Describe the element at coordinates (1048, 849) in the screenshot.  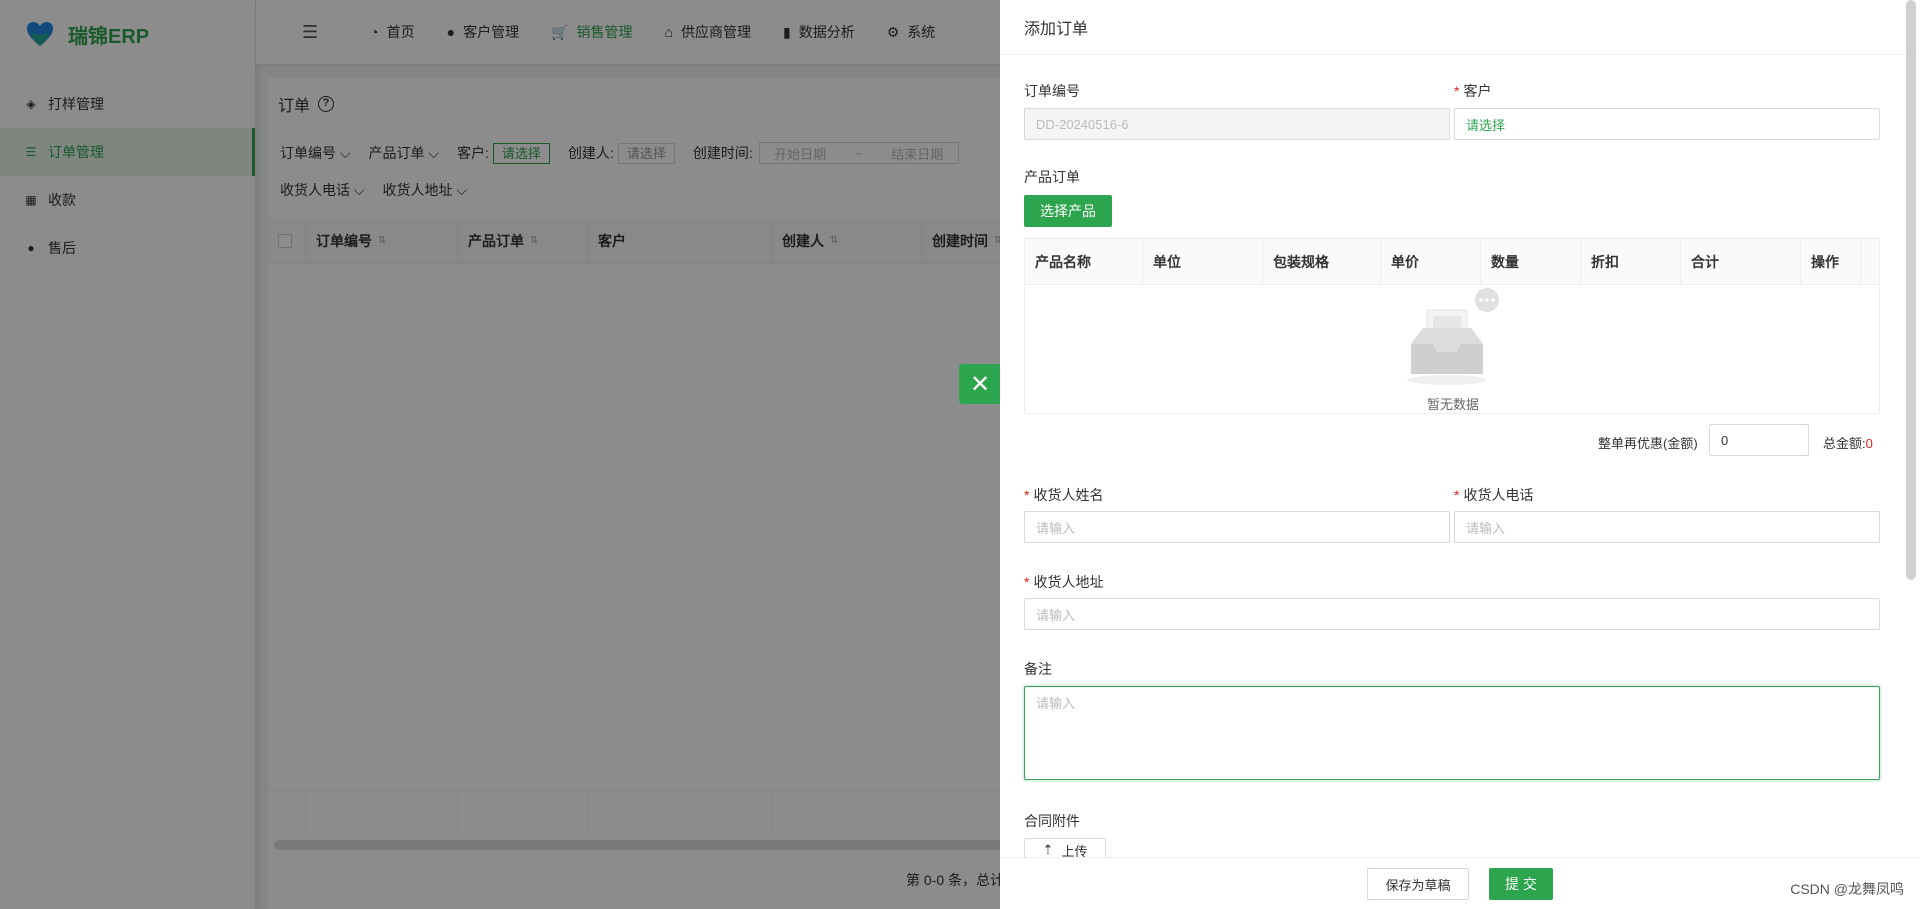
I see `upload-icon: ⇡` at that location.